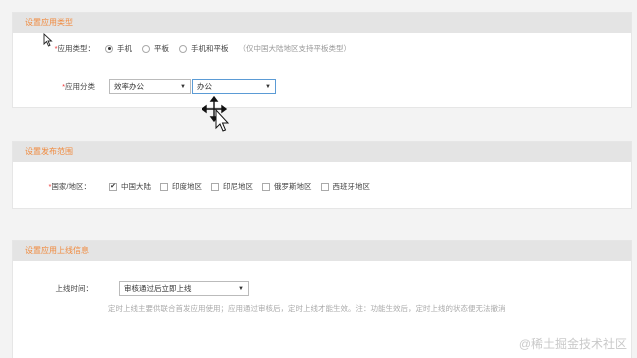  What do you see at coordinates (76, 48) in the screenshot?
I see `app-type-label: 应用类型：` at bounding box center [76, 48].